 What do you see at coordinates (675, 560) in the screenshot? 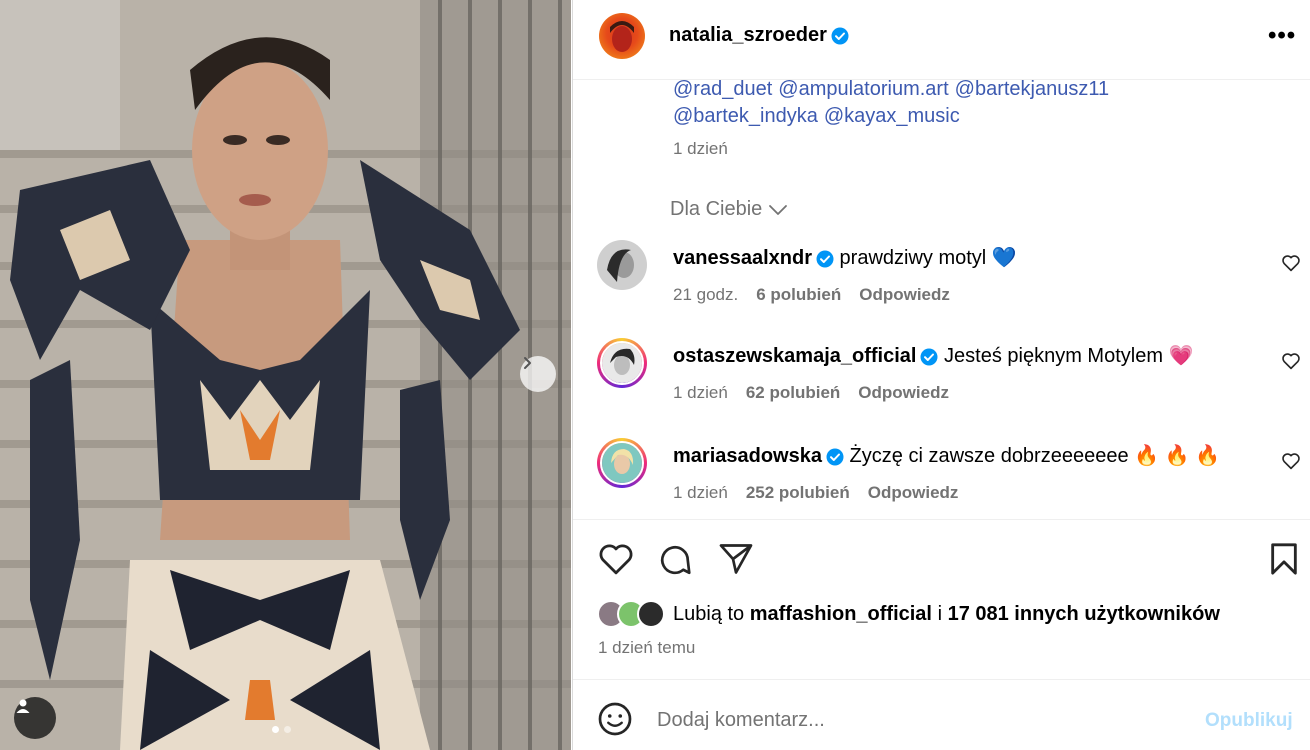
I see `comment-icon` at bounding box center [675, 560].